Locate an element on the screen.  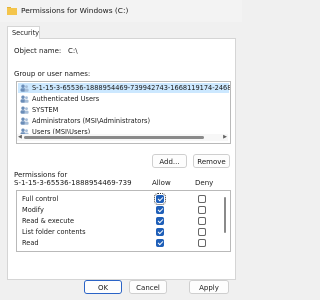
permission-row: List folder contents is located at coordinates (116, 232).